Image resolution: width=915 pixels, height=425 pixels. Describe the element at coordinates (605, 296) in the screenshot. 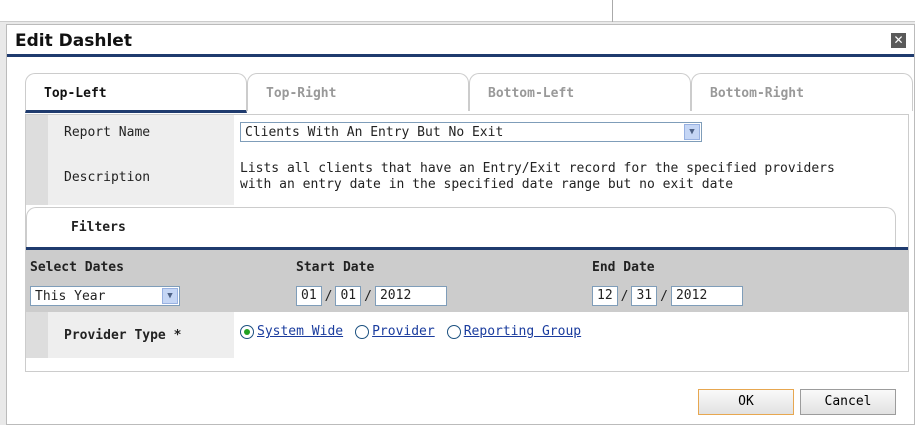

I see `end-month-input: 12` at that location.